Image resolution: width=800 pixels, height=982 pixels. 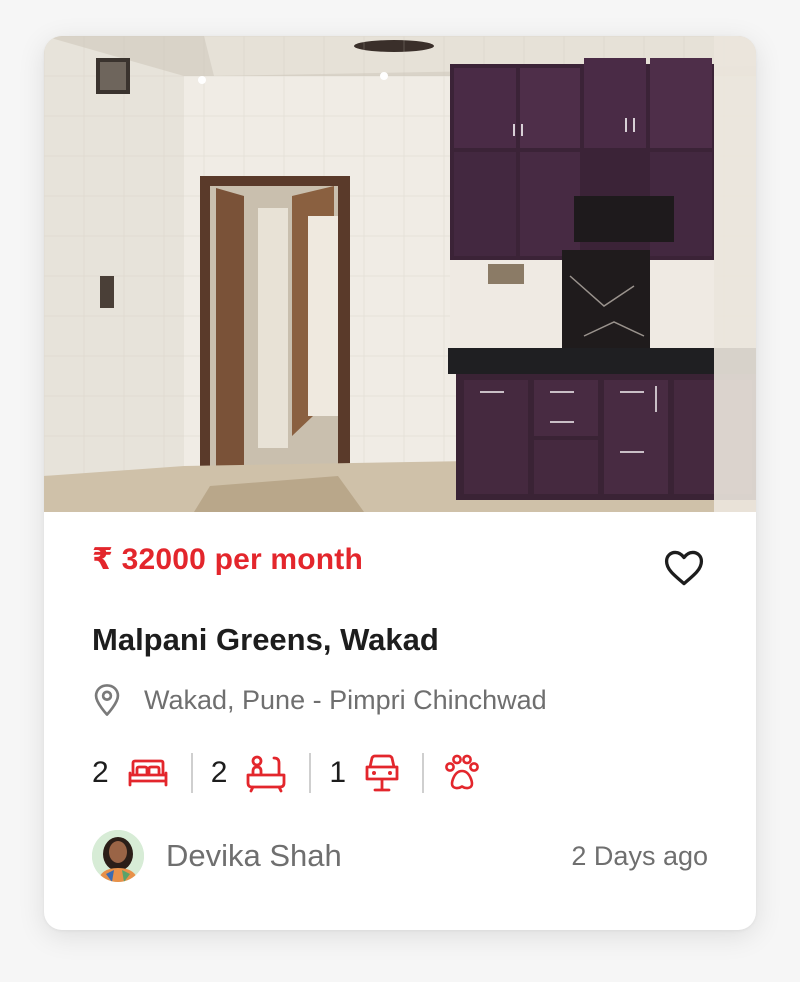 What do you see at coordinates (338, 772) in the screenshot?
I see `parking-count: 1` at bounding box center [338, 772].